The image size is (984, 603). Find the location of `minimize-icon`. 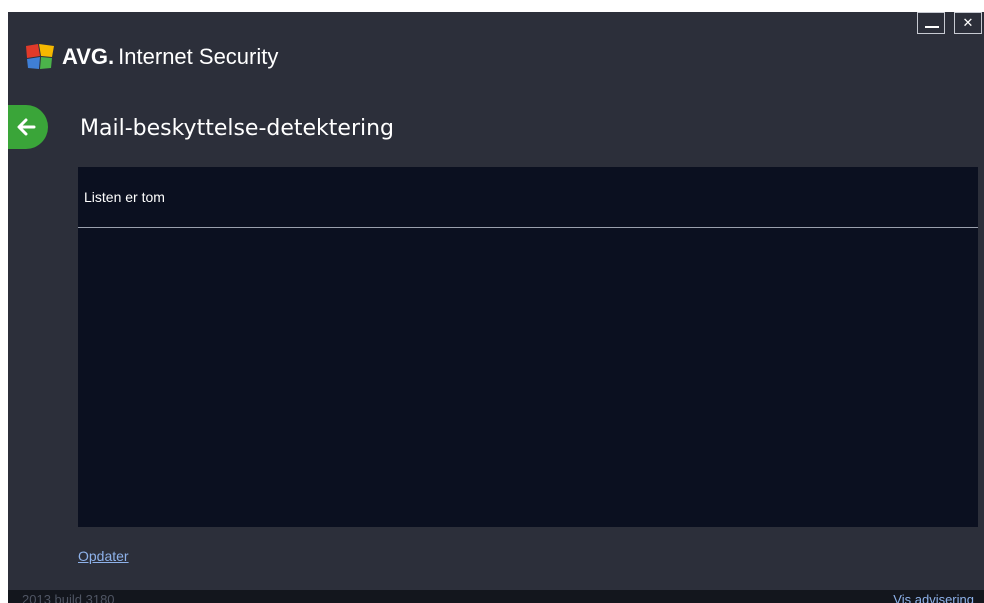

minimize-icon is located at coordinates (932, 27).